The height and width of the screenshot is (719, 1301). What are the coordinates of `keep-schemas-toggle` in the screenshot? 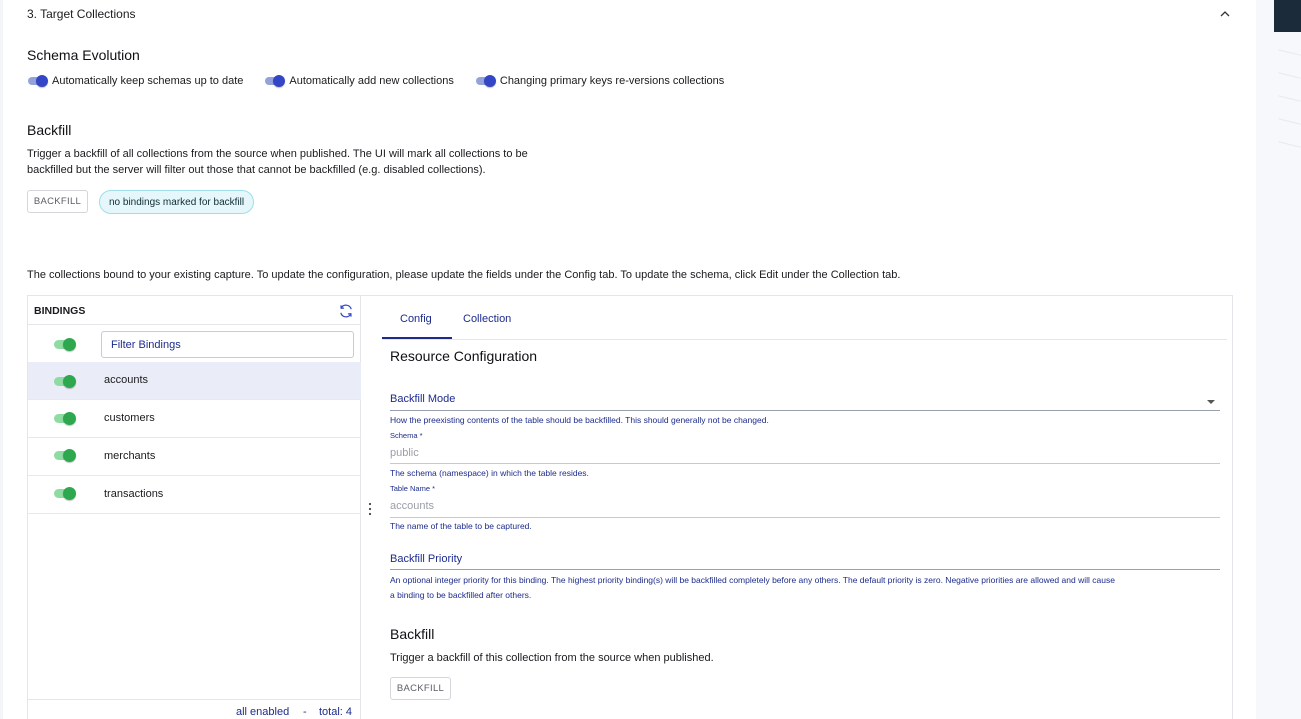 It's located at (38, 81).